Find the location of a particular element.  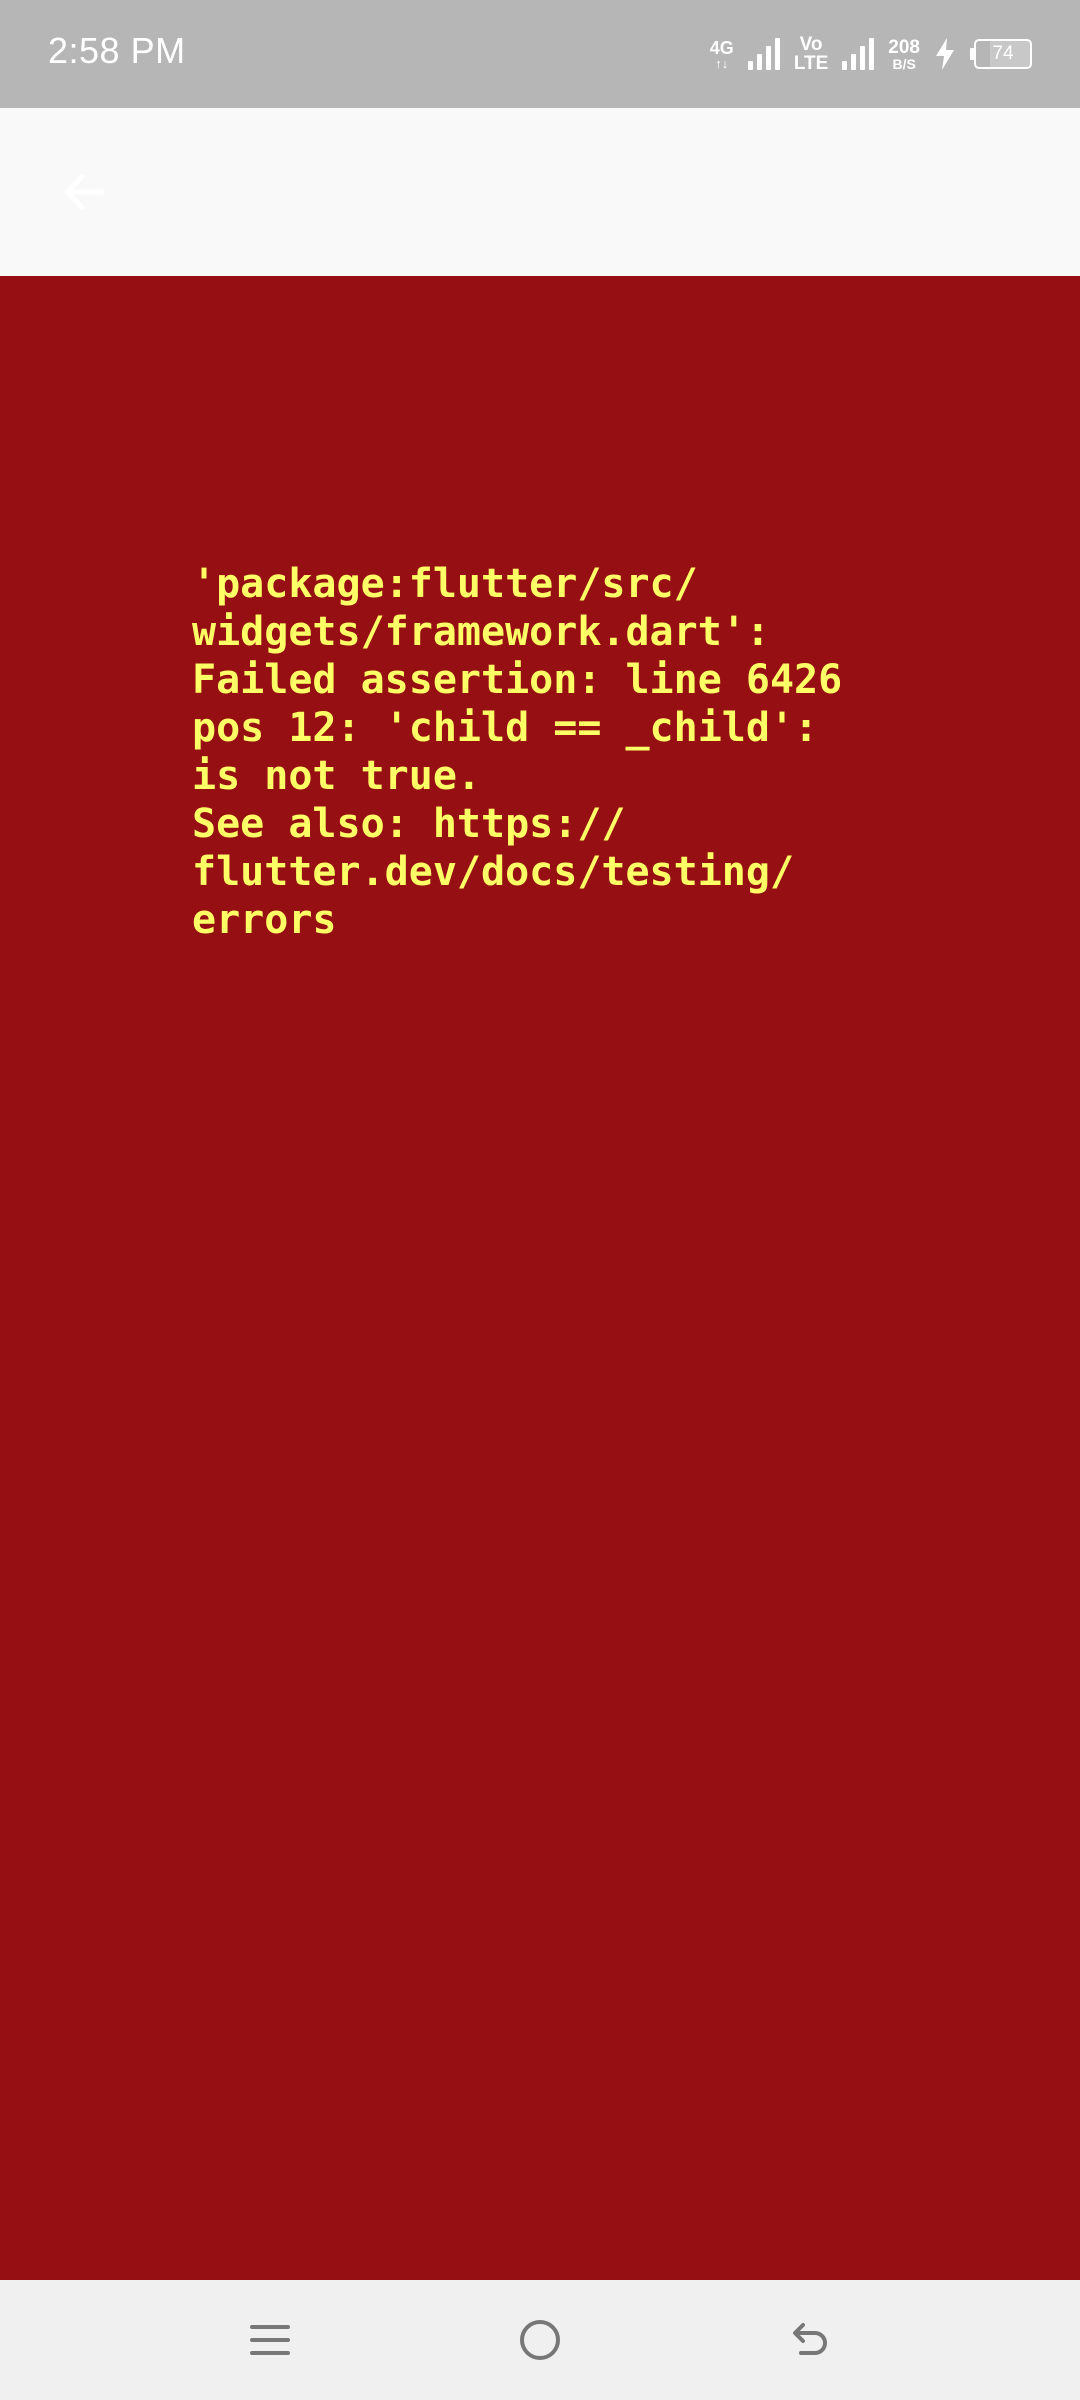

system-back-button is located at coordinates (810, 2340).